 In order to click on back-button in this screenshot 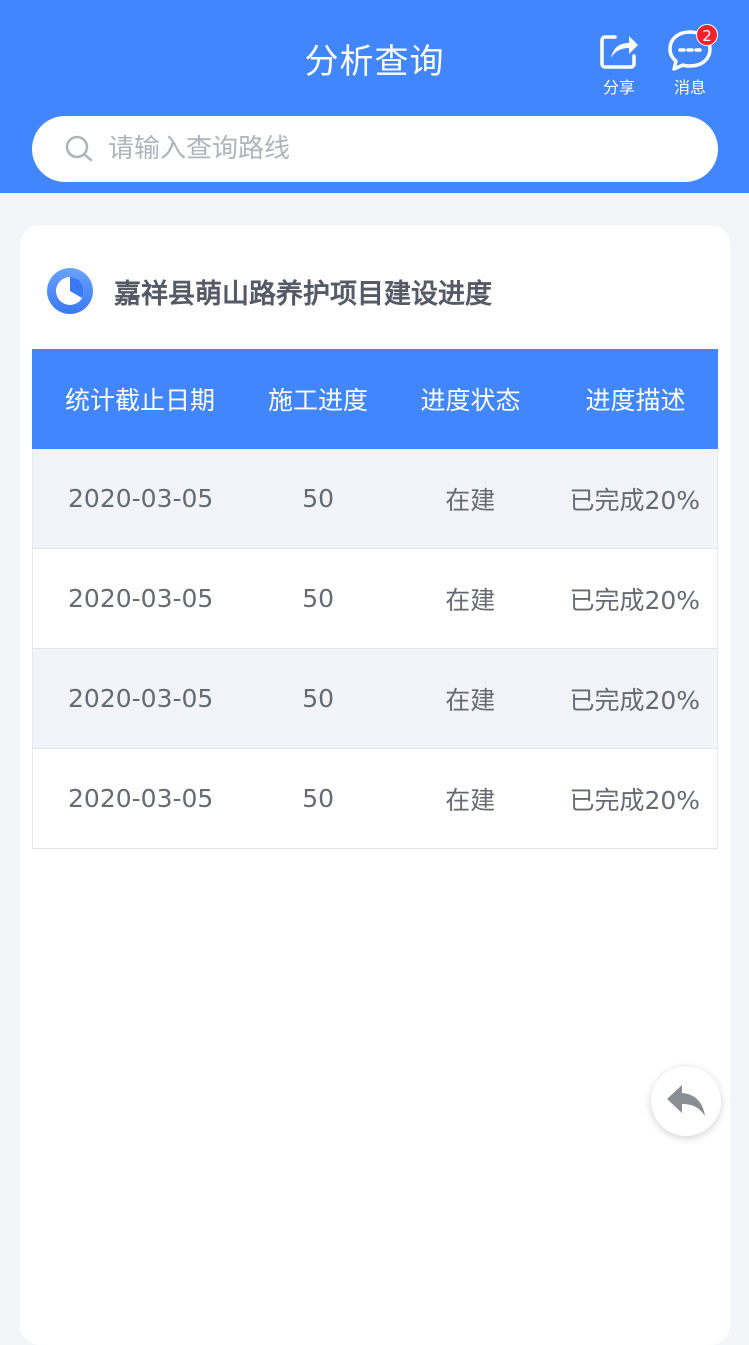, I will do `click(686, 1101)`.